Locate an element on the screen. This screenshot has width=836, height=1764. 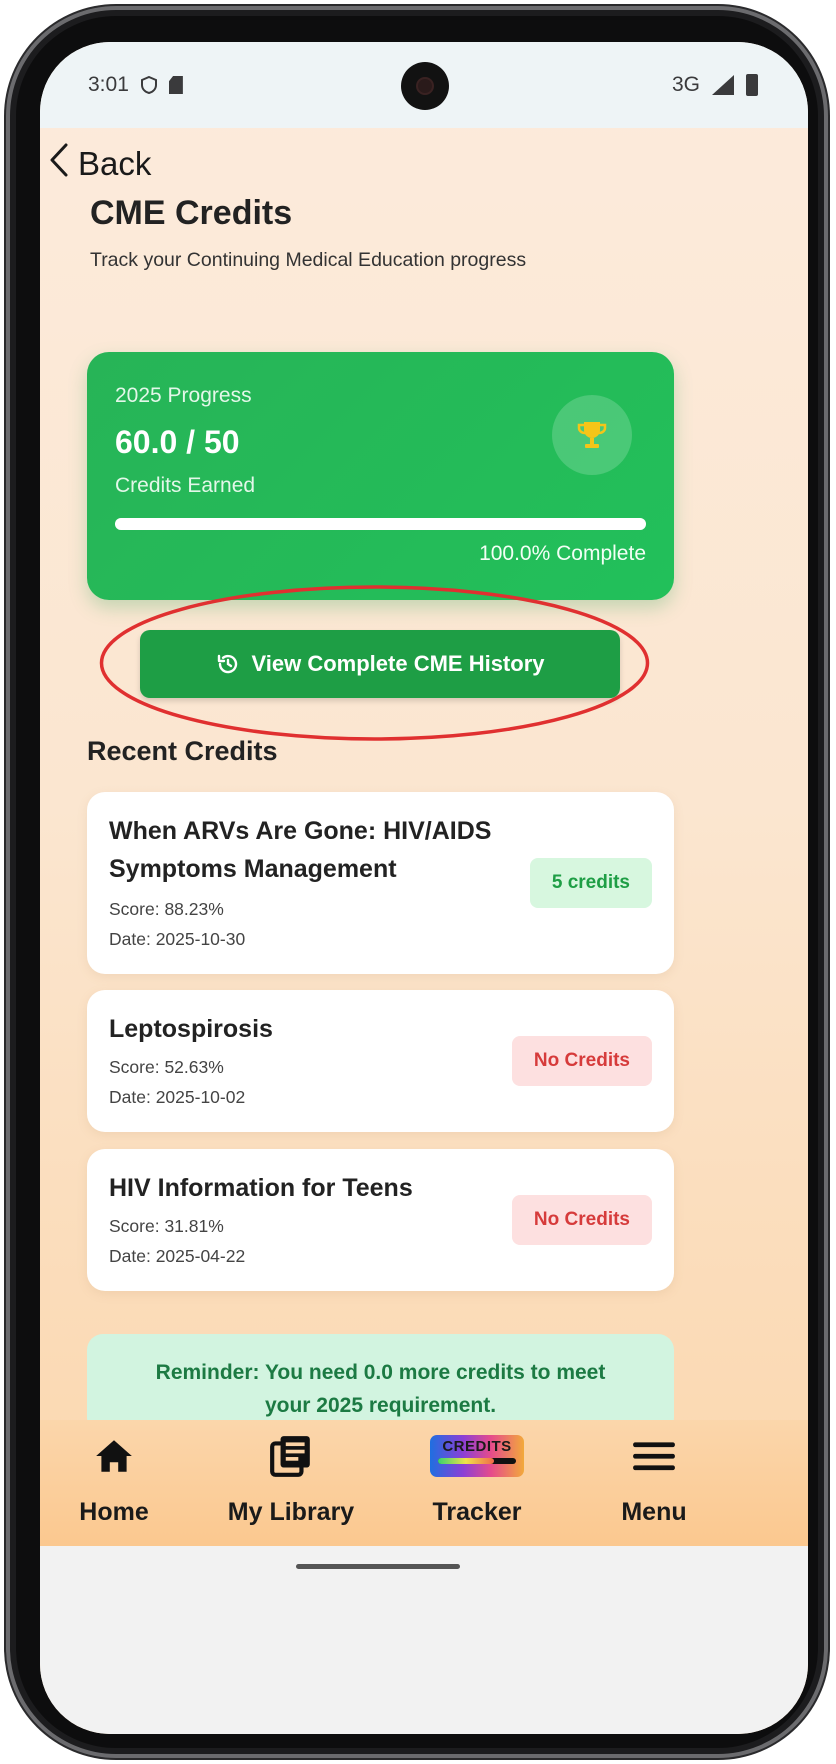
credits-tracker-icon: CREDITS is located at coordinates (477, 1456).